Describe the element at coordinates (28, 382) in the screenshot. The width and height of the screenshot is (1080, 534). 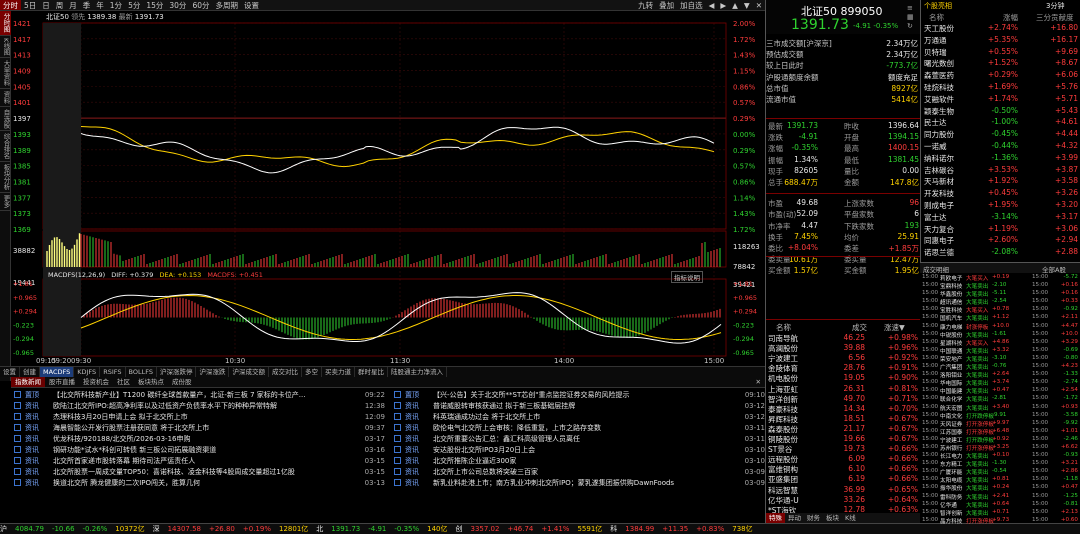
I see `news-tab: 指数新闻` at that location.